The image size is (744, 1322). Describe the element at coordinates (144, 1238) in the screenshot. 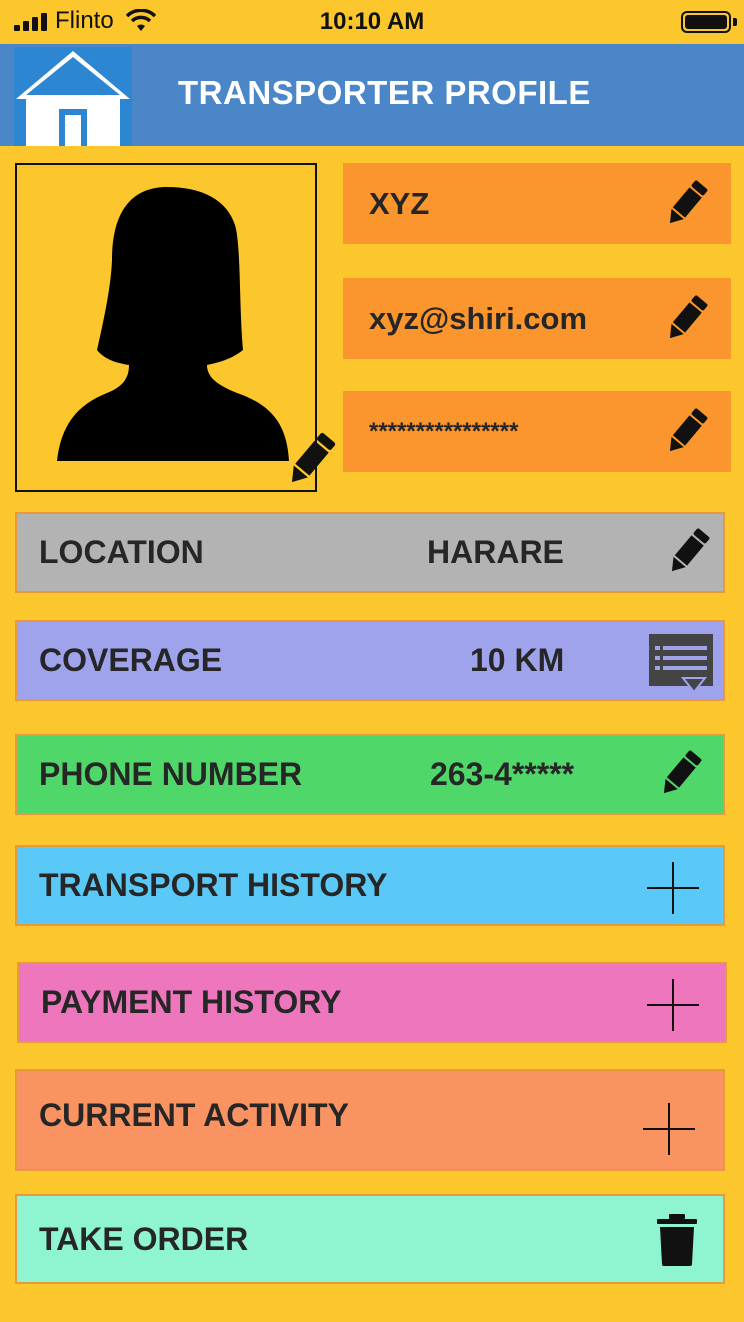

I see `take-order-label: TAKE ORDER` at that location.